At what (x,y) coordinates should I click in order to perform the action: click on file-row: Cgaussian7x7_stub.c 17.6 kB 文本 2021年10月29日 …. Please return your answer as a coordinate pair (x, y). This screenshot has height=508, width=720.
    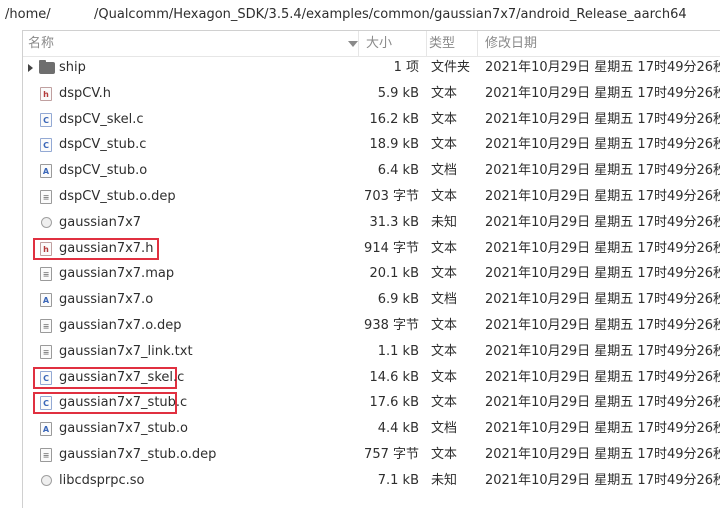
    Looking at the image, I should click on (371, 403).